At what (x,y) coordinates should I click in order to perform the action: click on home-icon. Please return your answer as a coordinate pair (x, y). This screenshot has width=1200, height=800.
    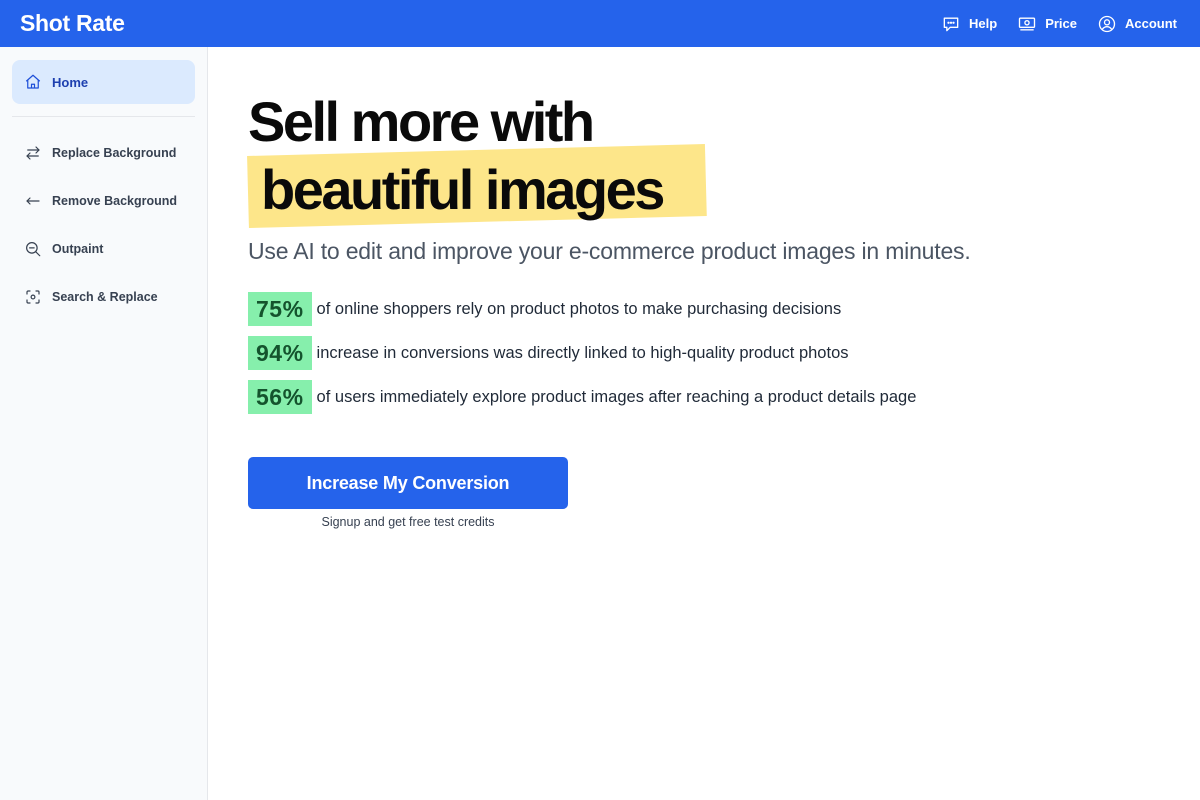
    Looking at the image, I should click on (33, 81).